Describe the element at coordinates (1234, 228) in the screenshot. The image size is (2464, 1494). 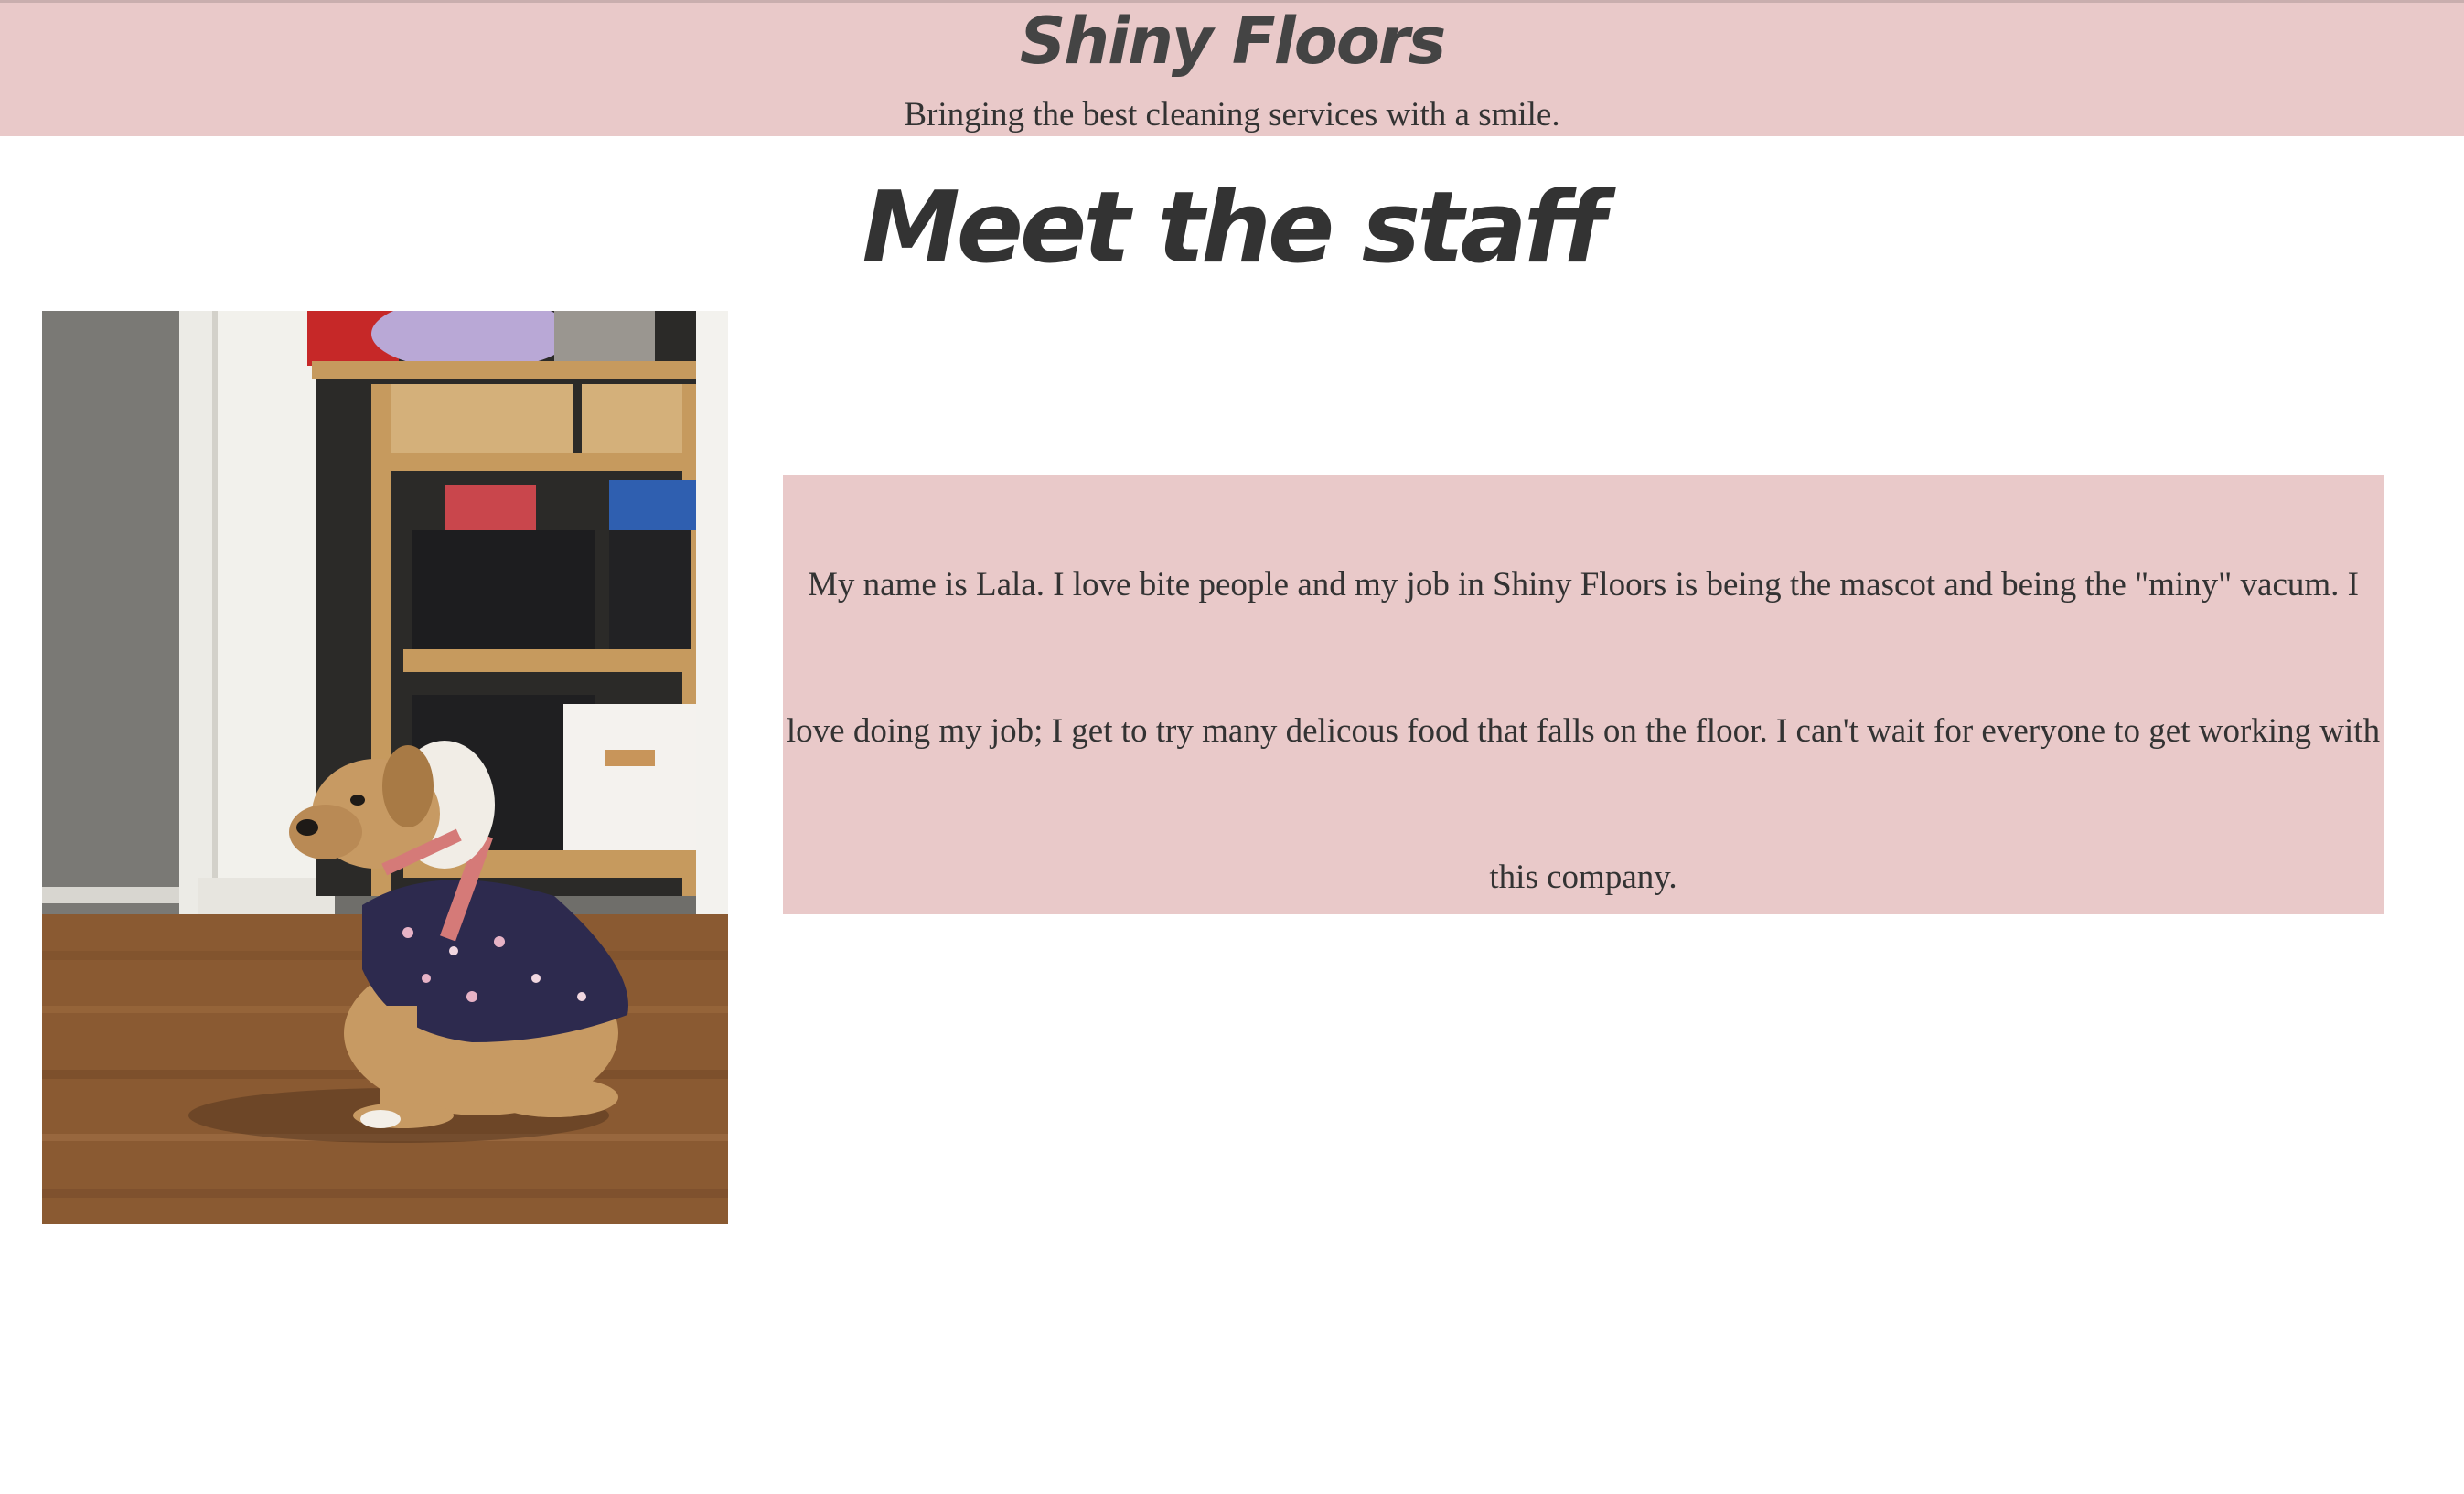
I see `page-title: Meet the staff` at that location.